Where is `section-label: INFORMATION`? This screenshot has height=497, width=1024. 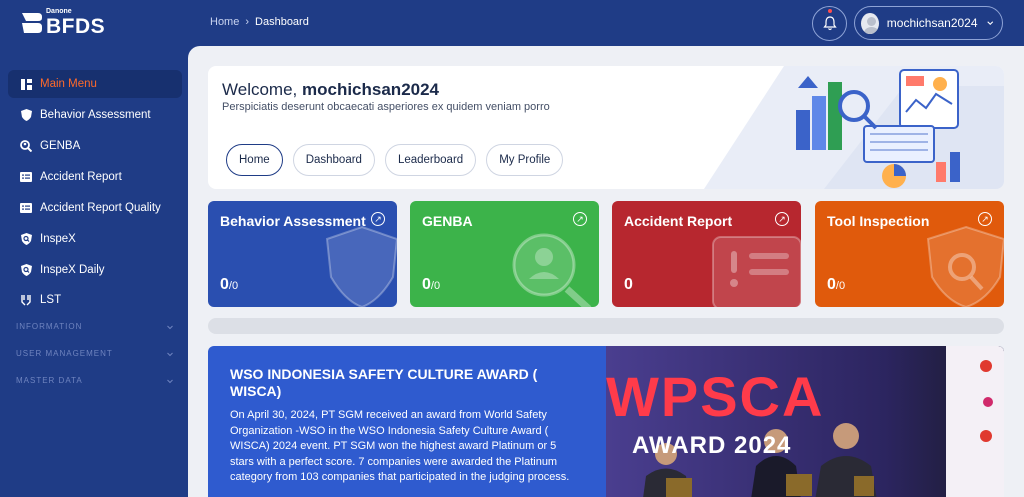
section-label: INFORMATION is located at coordinates (49, 326).